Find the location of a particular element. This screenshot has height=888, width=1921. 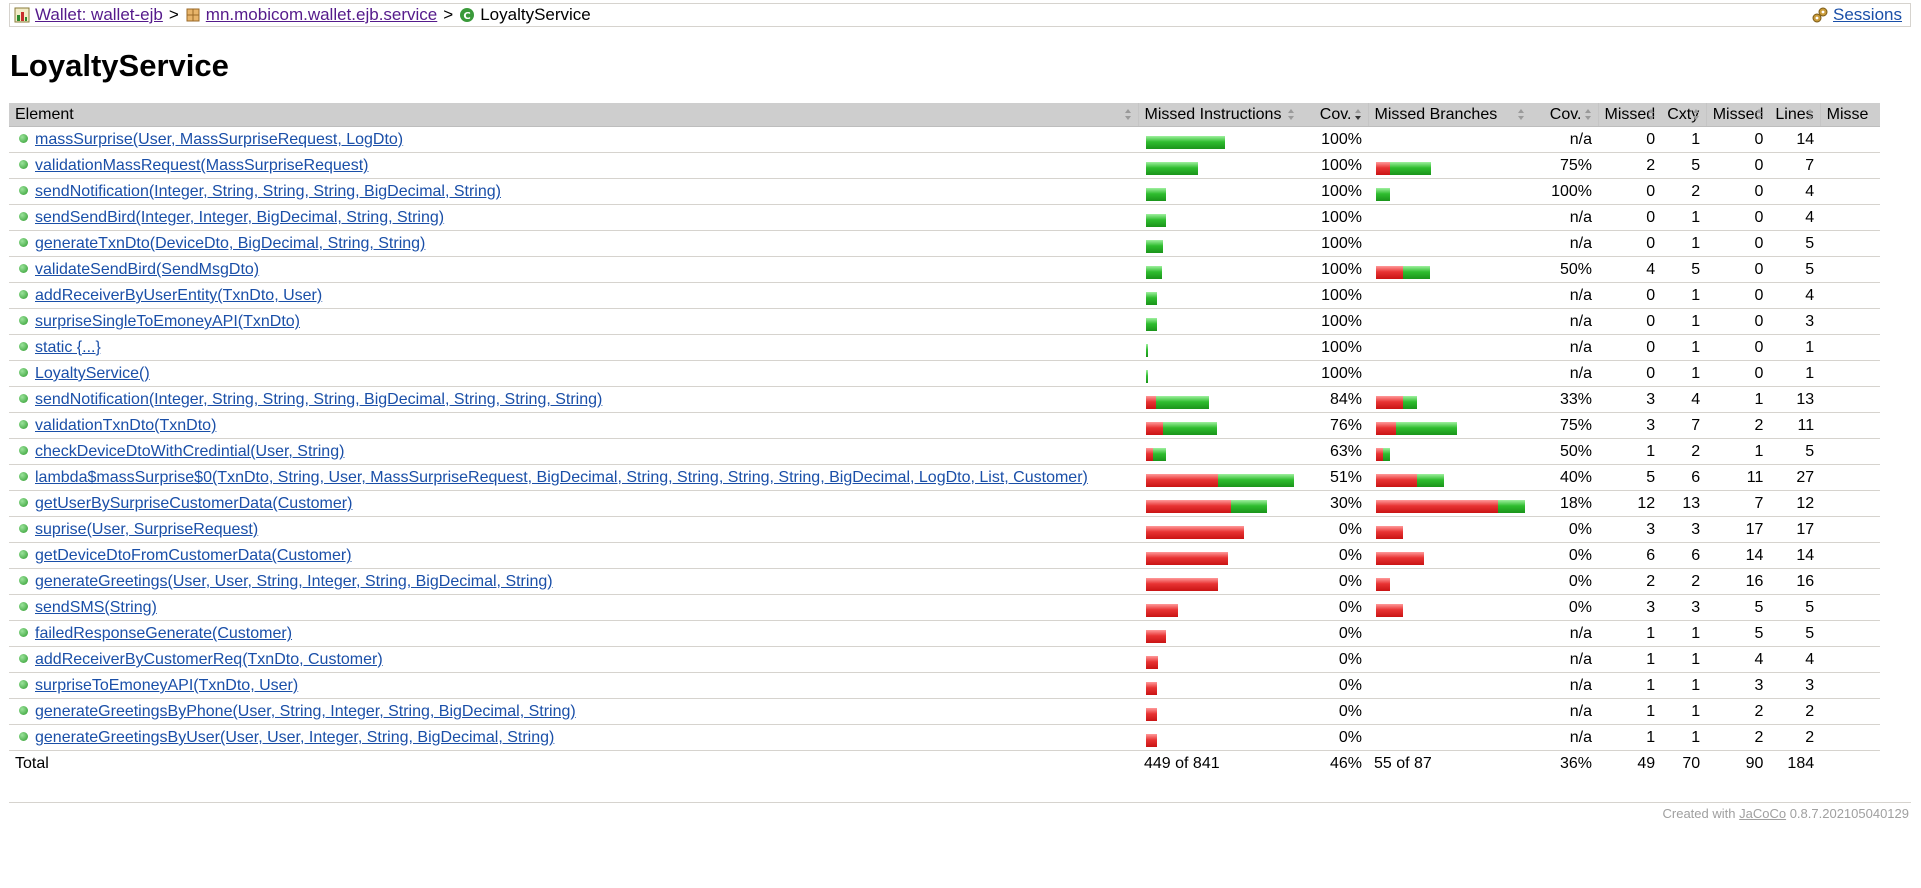

header-cxty: Cxty is located at coordinates (1684, 115).